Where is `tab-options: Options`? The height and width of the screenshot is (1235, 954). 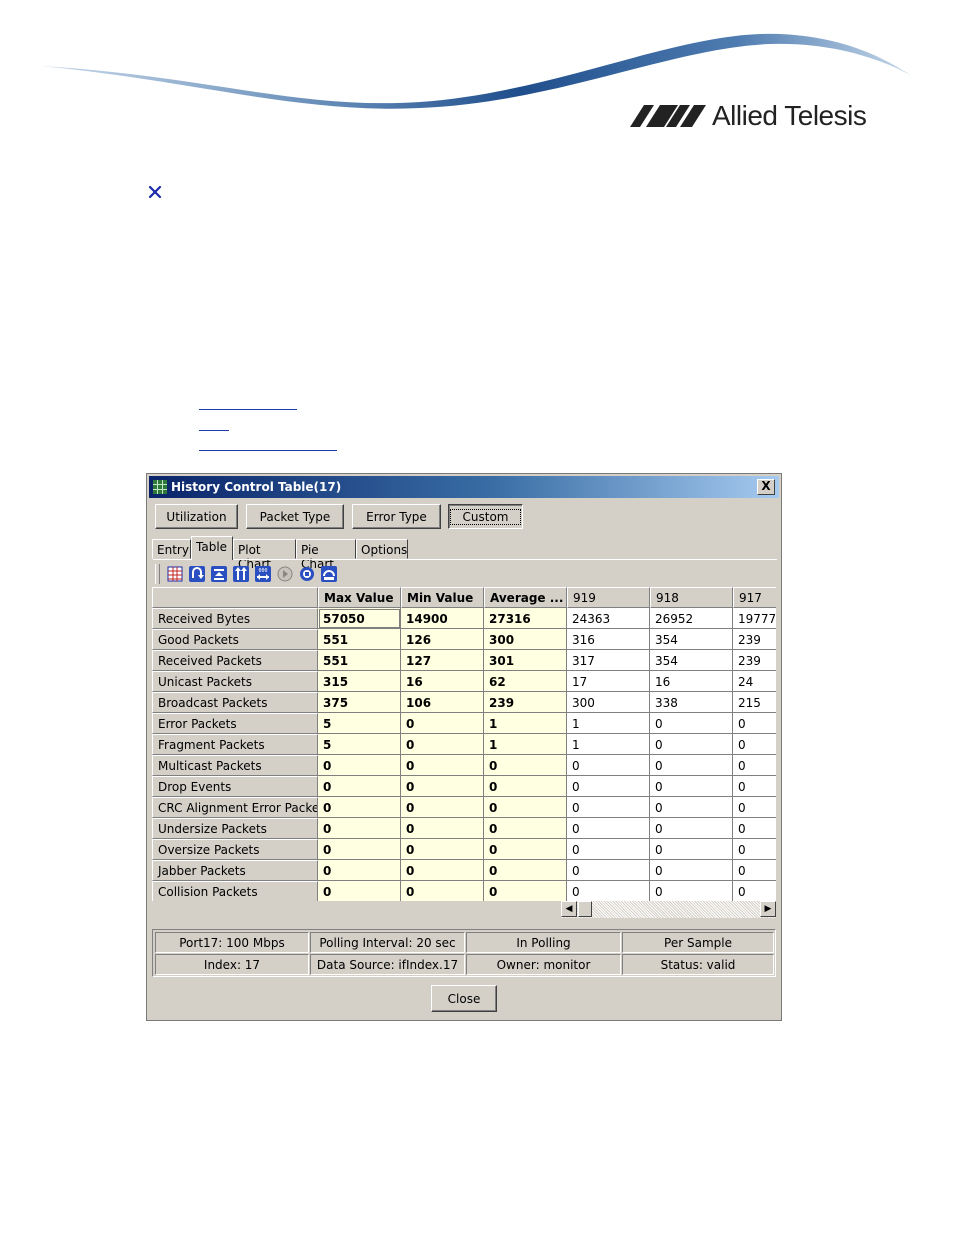 tab-options: Options is located at coordinates (382, 549).